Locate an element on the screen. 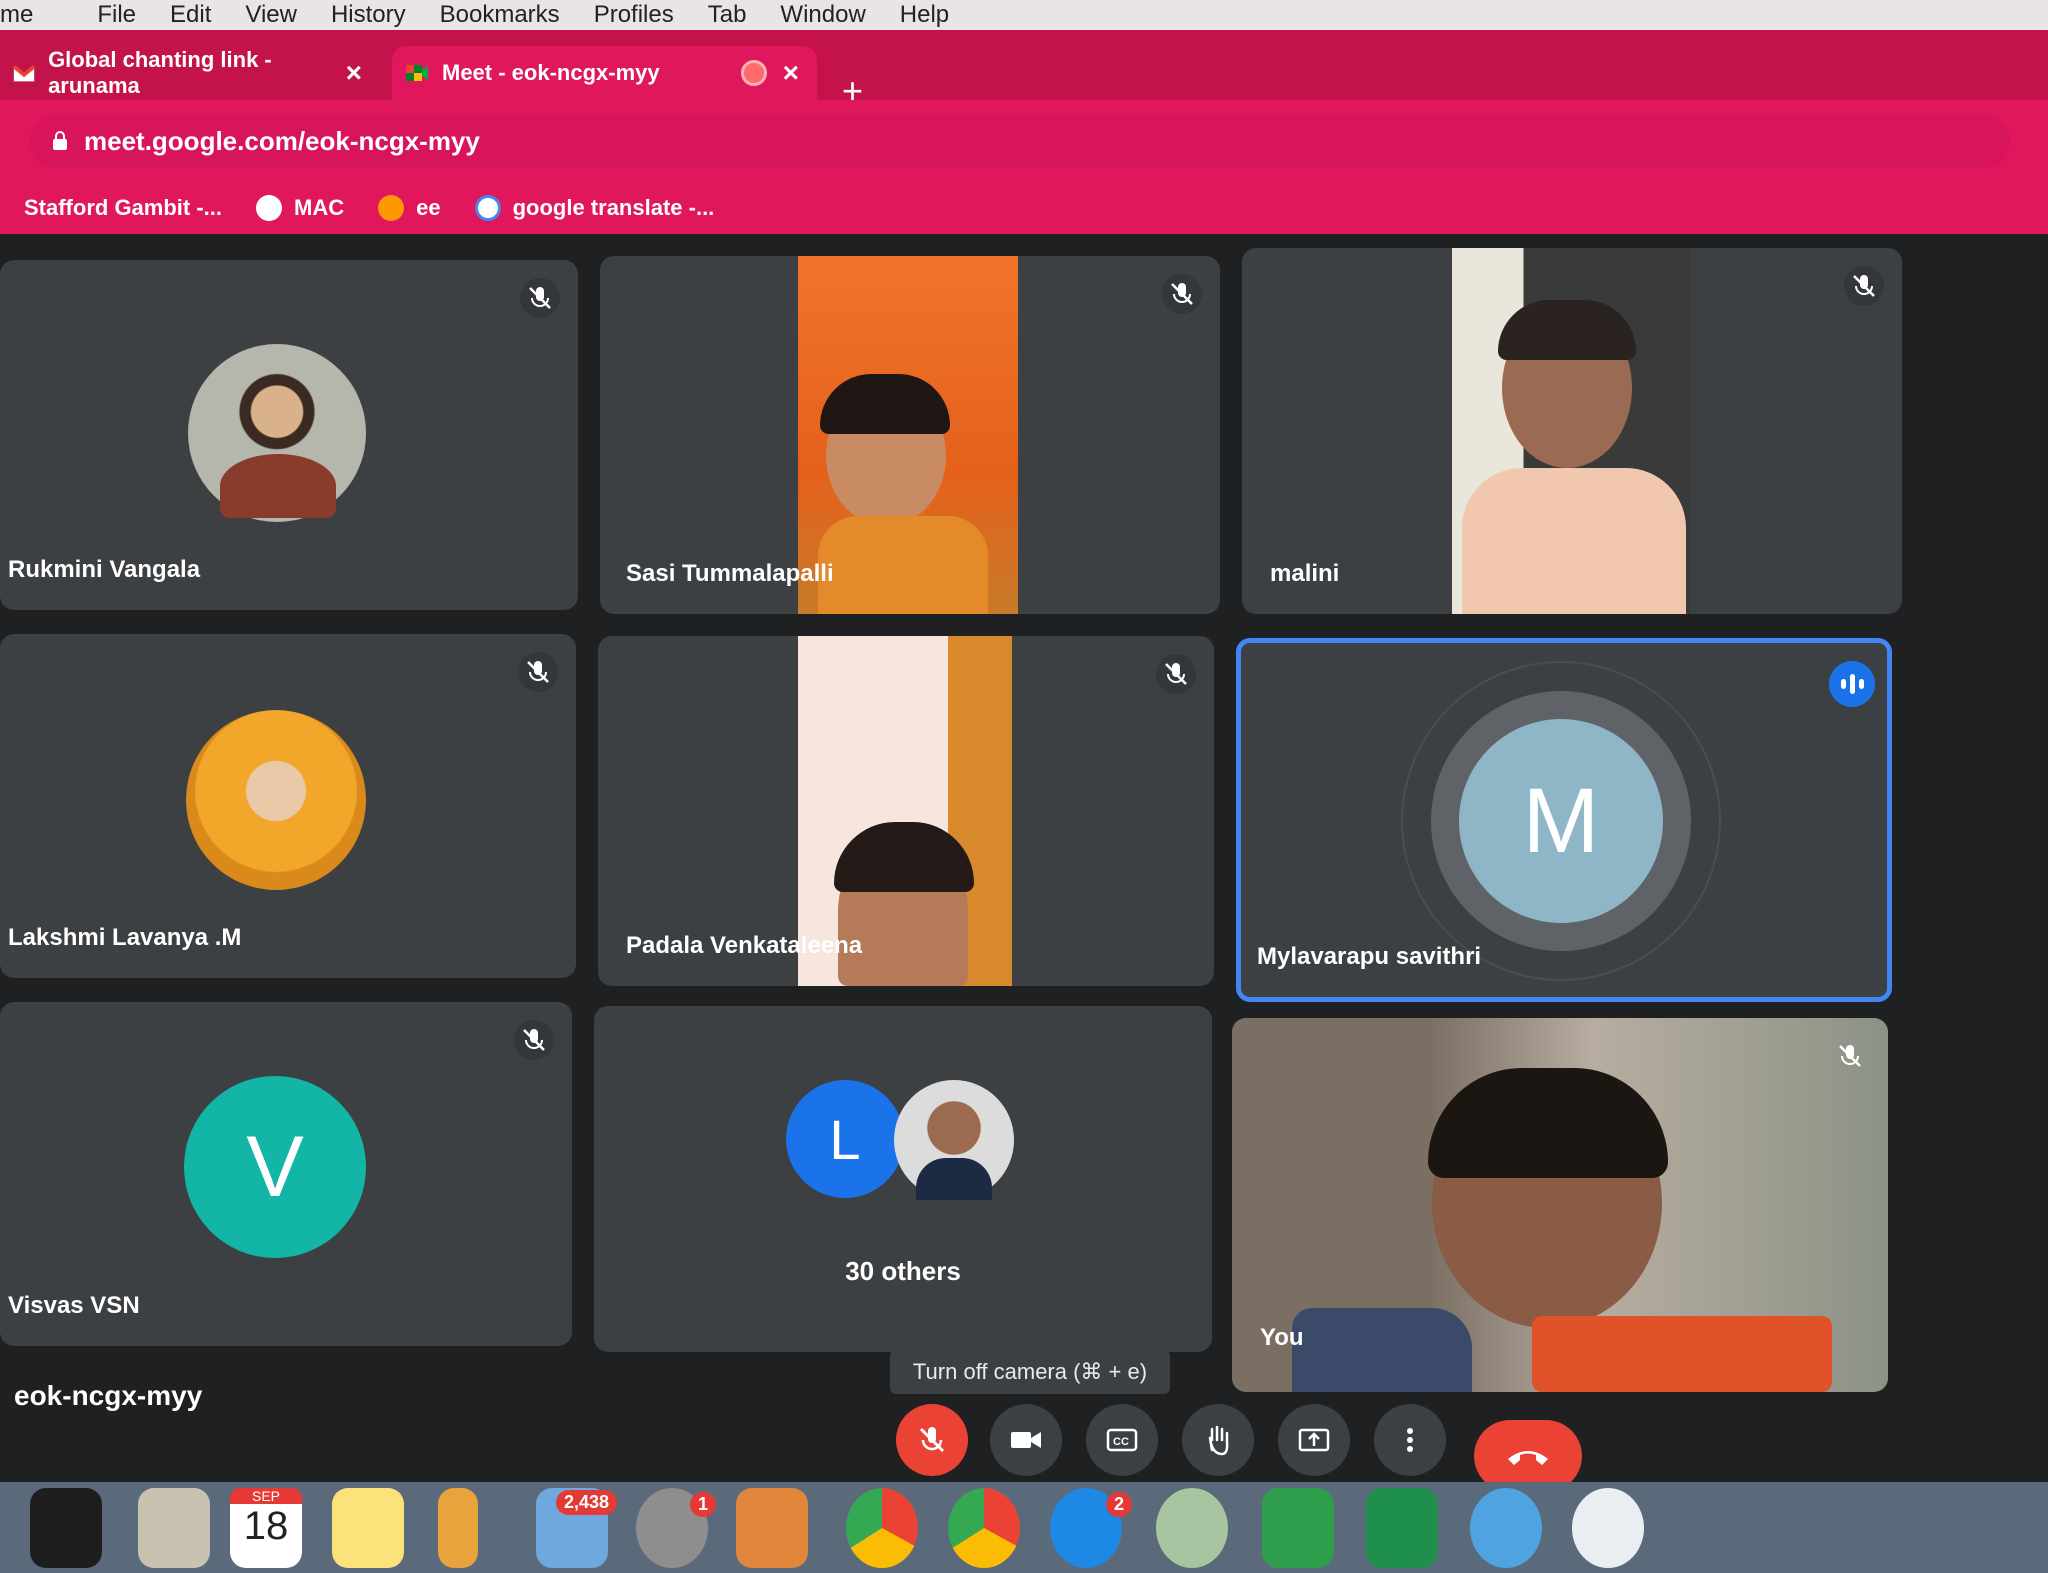 This screenshot has width=2048, height=1573. participant-name: Padala Venkataleena is located at coordinates (744, 945).